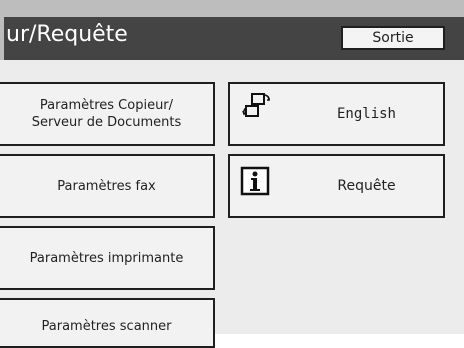  I want to click on fax-settings-button: Paramètres fax, so click(107, 186).